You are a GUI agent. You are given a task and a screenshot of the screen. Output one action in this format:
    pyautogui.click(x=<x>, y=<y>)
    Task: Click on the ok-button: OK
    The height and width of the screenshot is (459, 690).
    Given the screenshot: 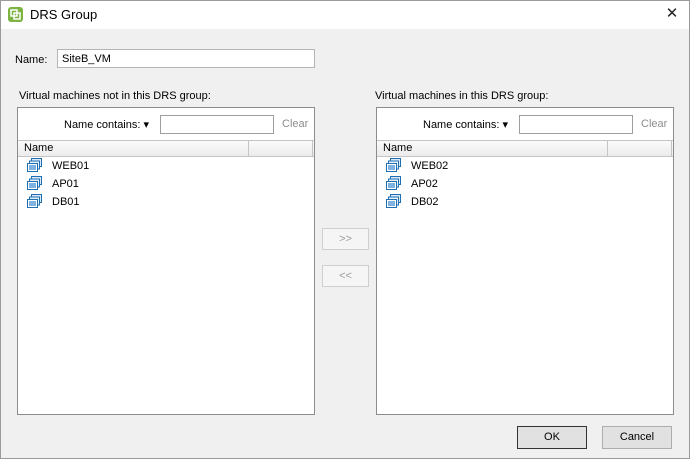 What is the action you would take?
    pyautogui.click(x=552, y=437)
    